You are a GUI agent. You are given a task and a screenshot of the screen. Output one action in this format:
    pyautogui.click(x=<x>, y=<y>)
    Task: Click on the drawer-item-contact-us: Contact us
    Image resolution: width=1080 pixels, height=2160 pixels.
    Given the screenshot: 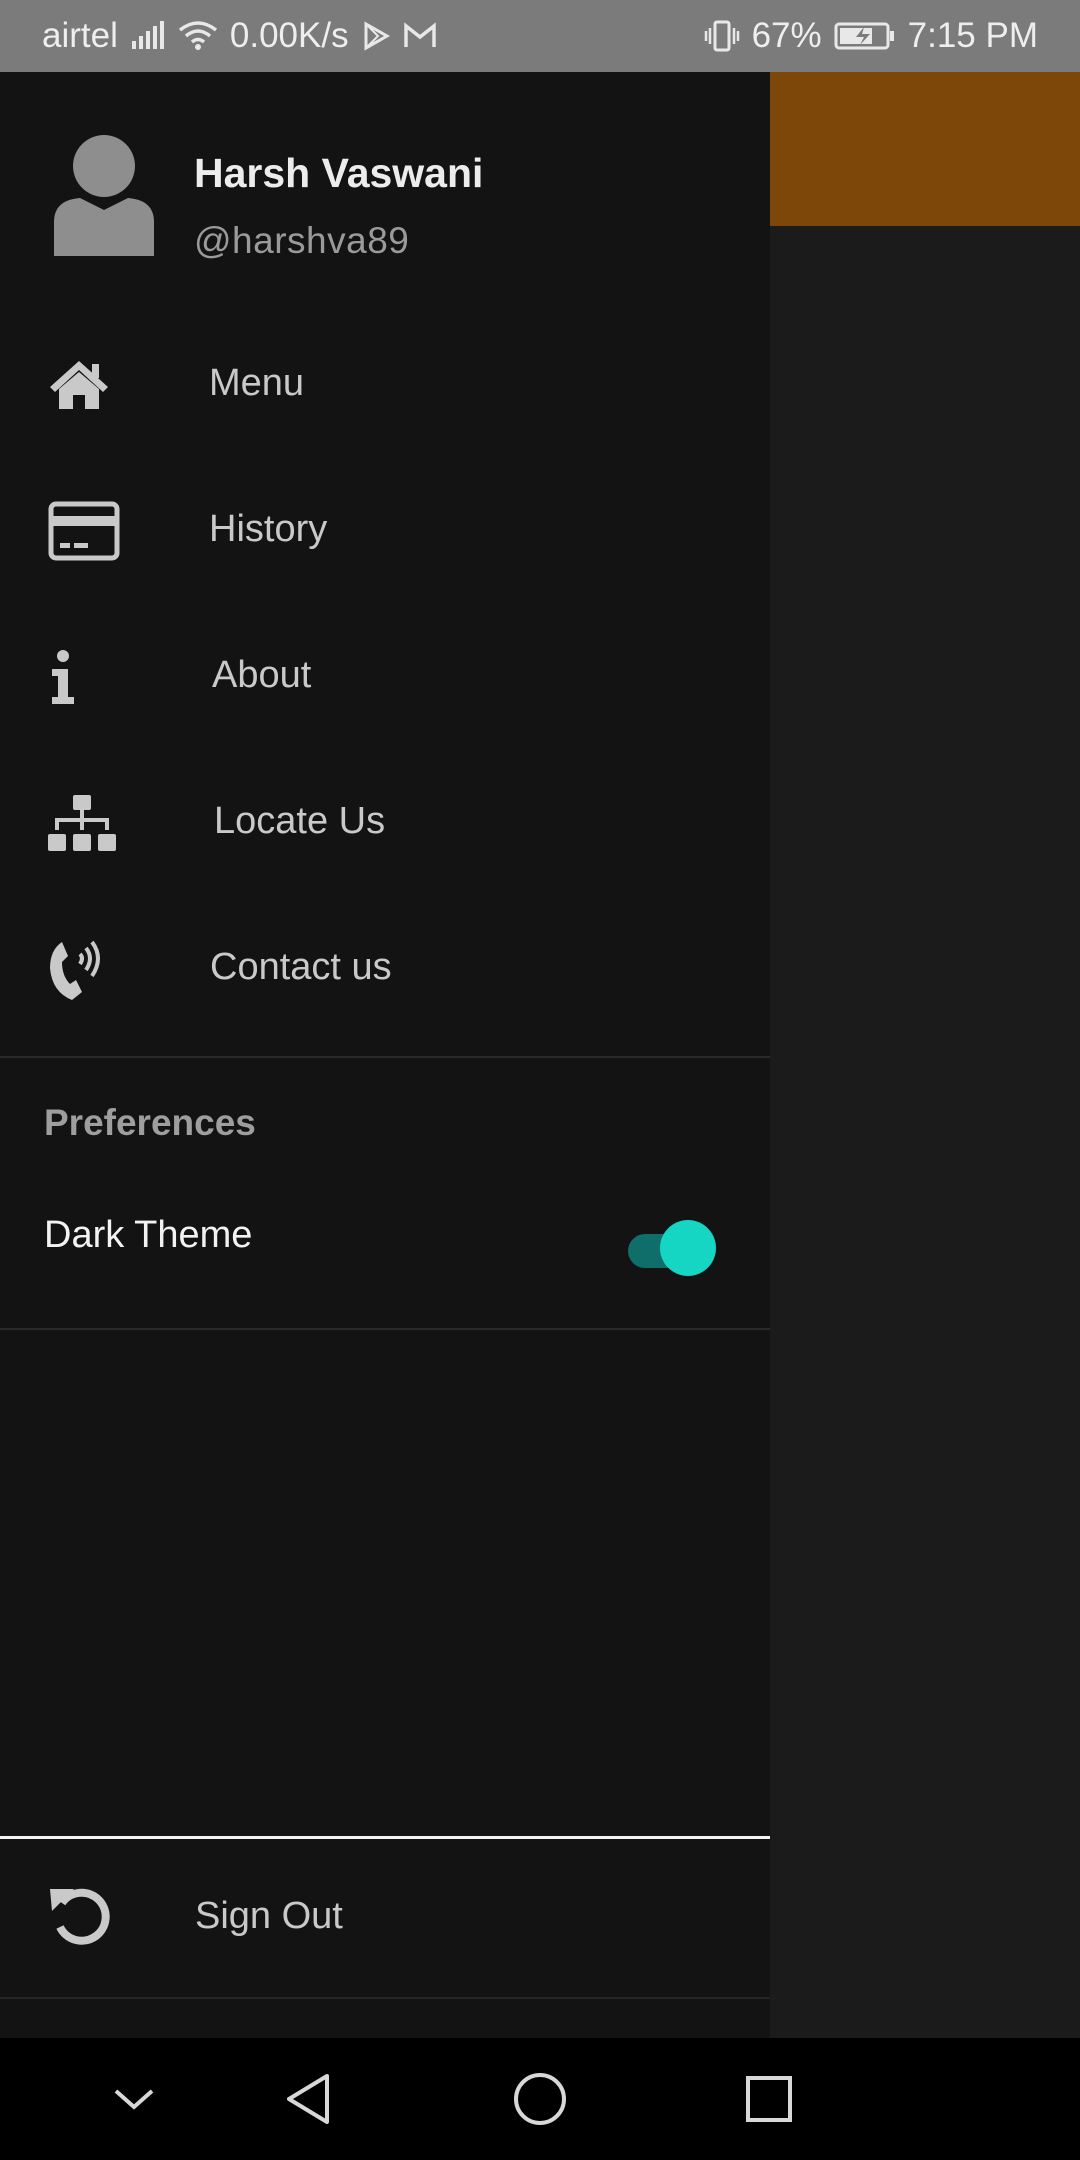 What is the action you would take?
    pyautogui.click(x=385, y=969)
    